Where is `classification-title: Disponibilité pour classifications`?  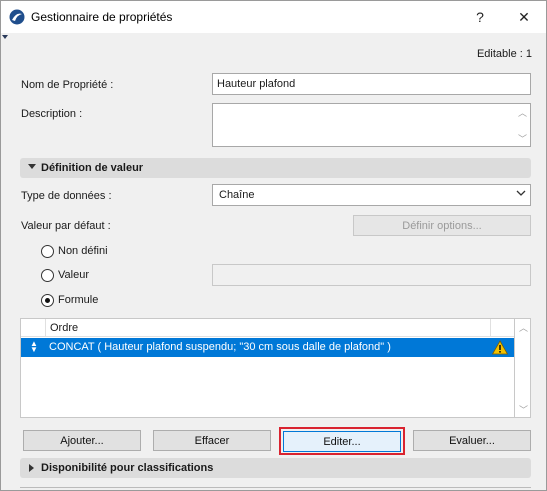
classification-title: Disponibilité pour classifications is located at coordinates (127, 468).